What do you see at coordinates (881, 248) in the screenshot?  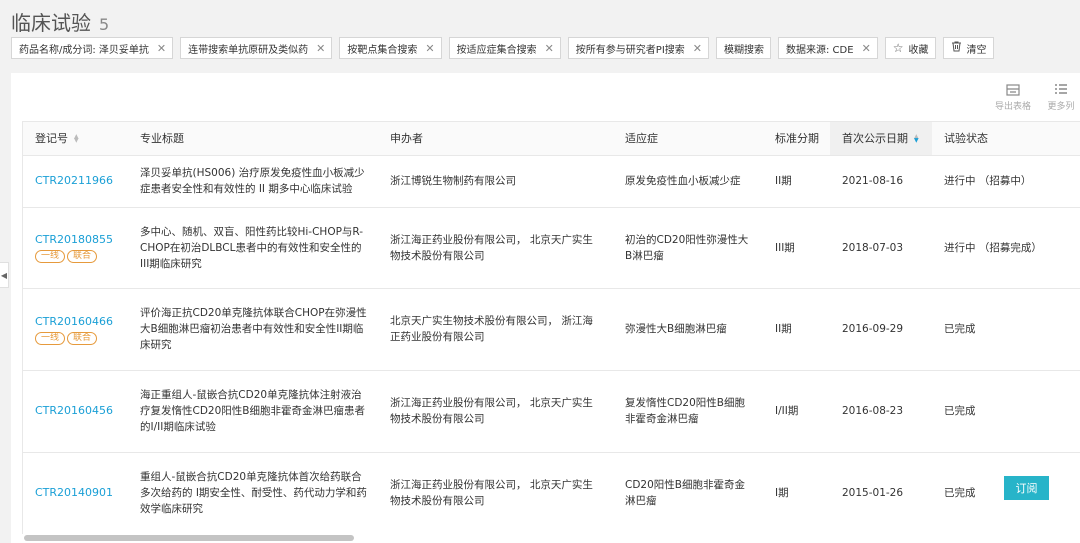 I see `trial-date: 2018-07-03` at bounding box center [881, 248].